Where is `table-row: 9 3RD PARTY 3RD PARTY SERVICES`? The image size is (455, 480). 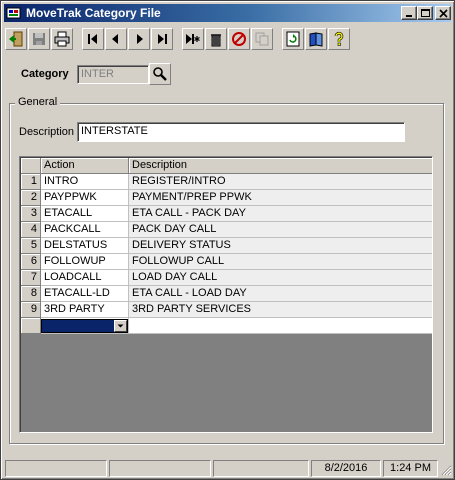 table-row: 9 3RD PARTY 3RD PARTY SERVICES is located at coordinates (226, 310).